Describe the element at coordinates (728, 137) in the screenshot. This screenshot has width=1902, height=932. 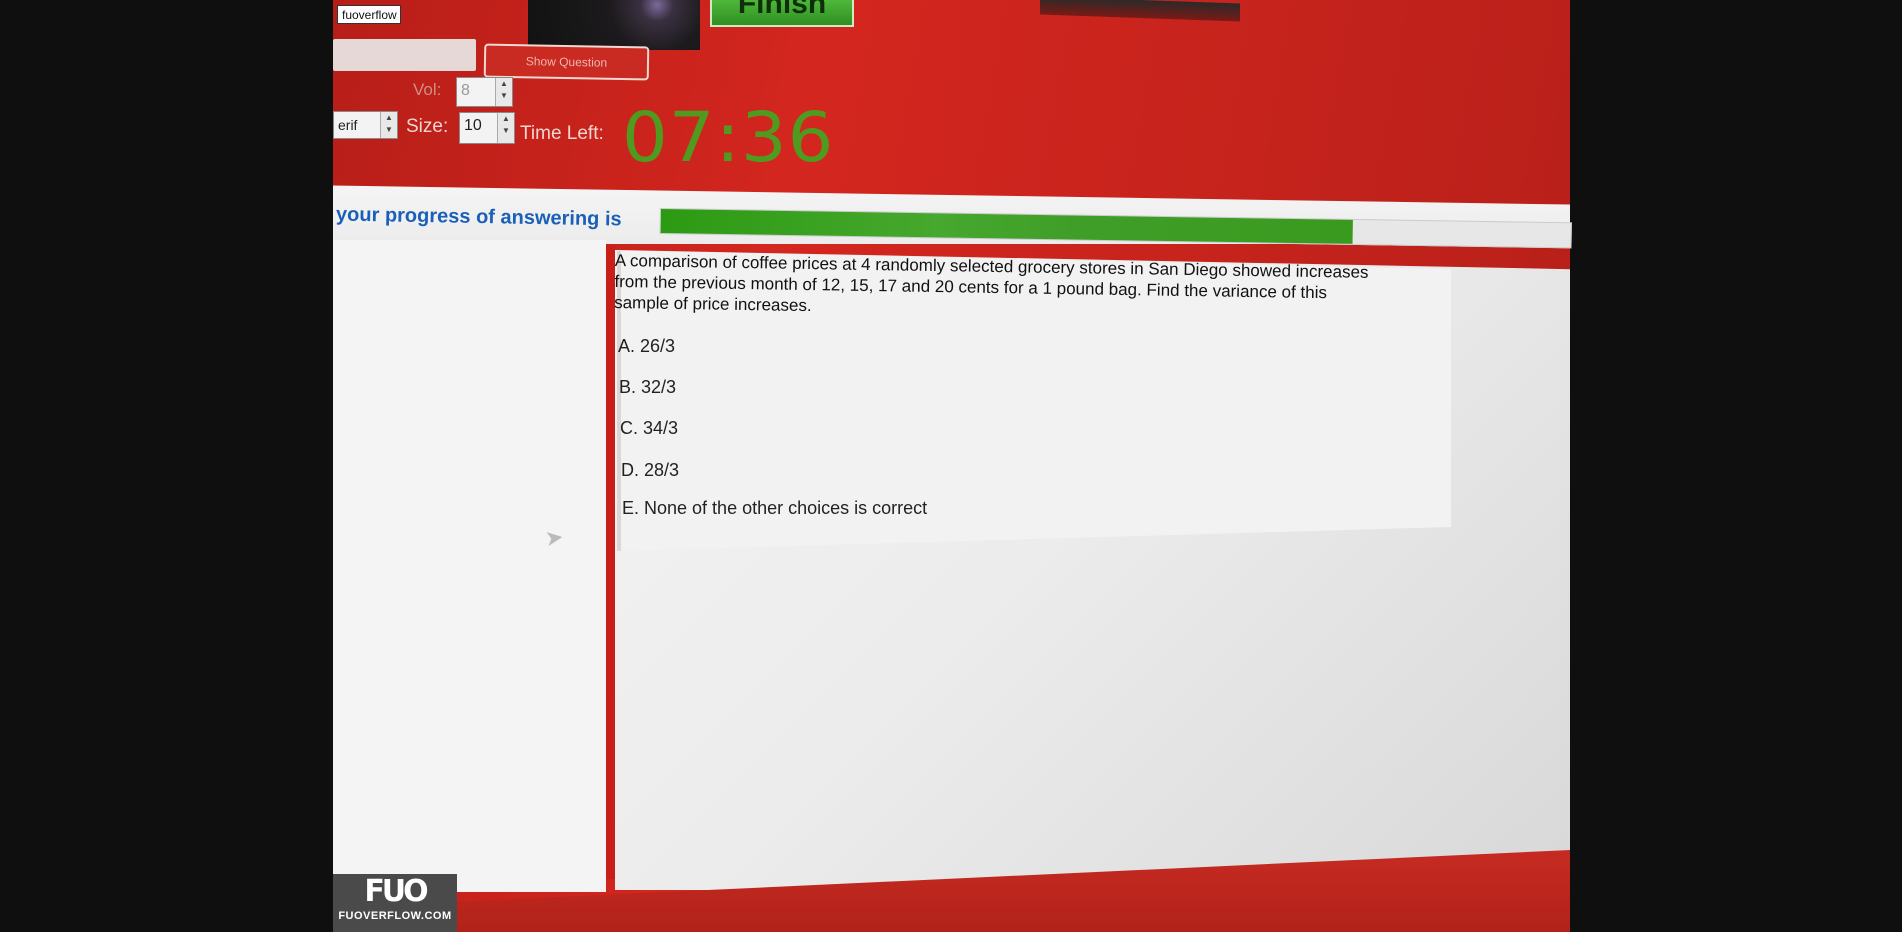
I see `countdown-timer: 07:36` at that location.